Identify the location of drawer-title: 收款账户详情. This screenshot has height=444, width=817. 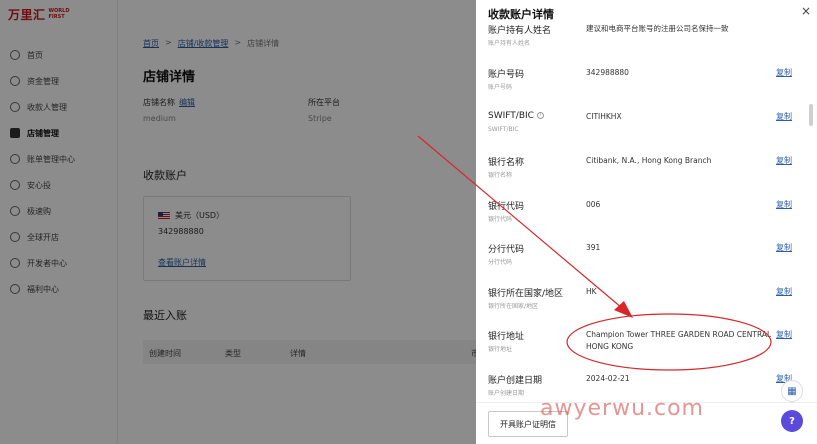
(521, 14).